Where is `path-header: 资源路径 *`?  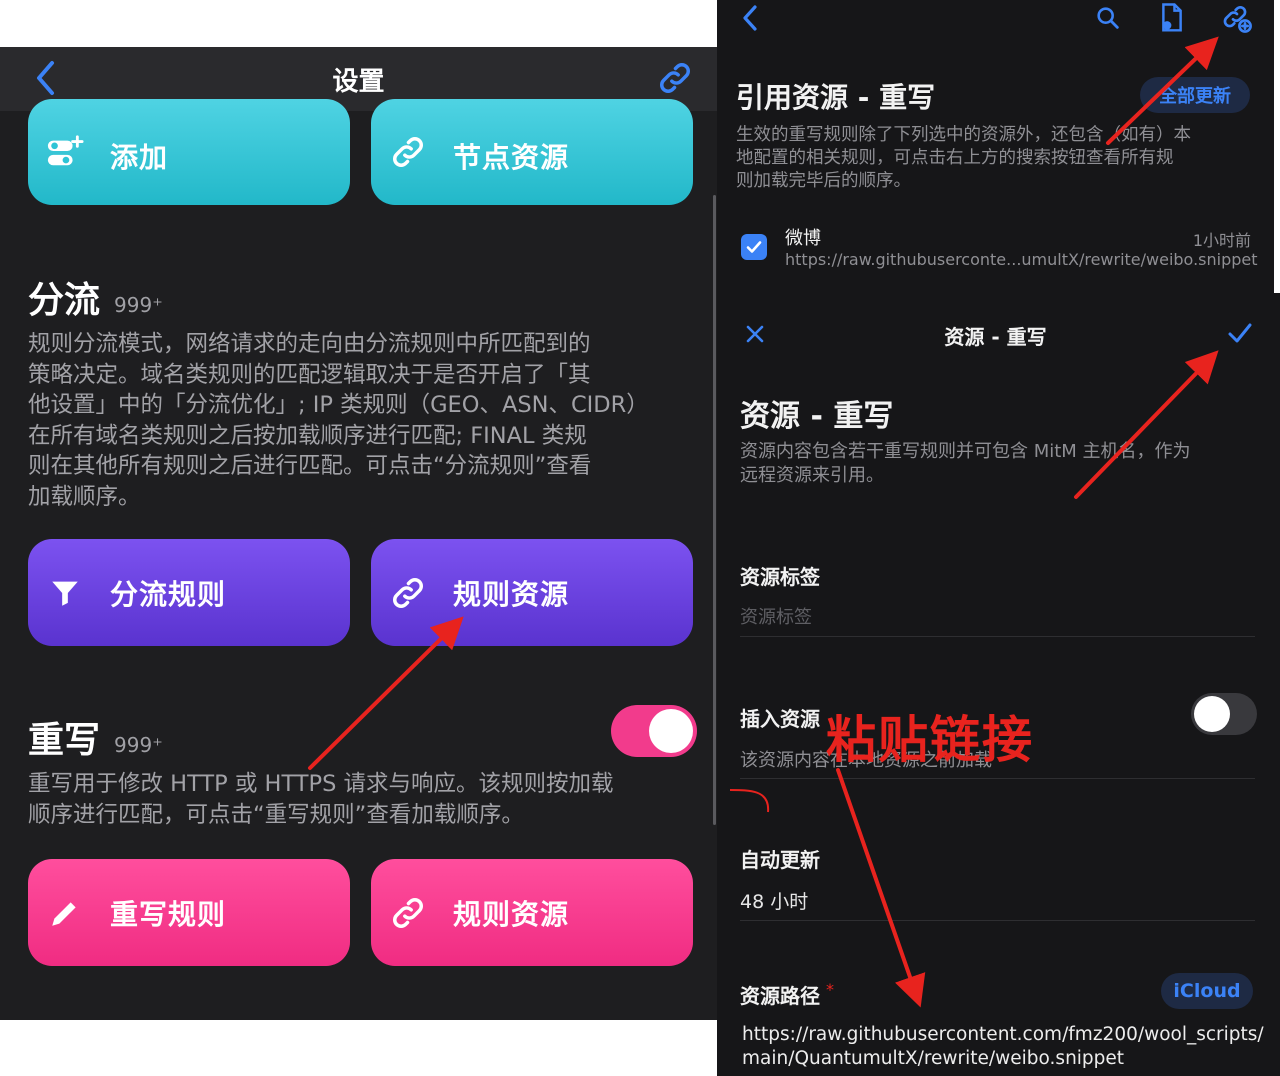 path-header: 资源路径 * is located at coordinates (787, 994).